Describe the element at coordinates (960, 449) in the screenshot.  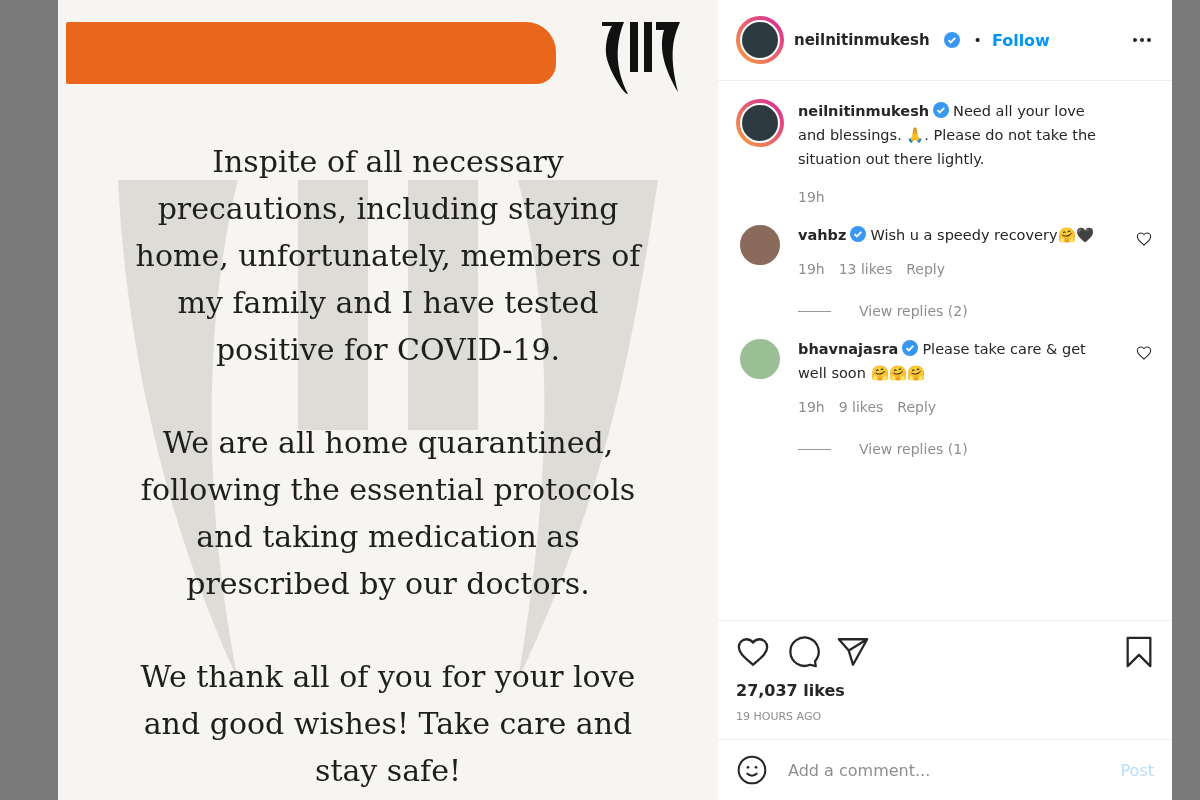
I see `view-replies-link: View replies (1)` at that location.